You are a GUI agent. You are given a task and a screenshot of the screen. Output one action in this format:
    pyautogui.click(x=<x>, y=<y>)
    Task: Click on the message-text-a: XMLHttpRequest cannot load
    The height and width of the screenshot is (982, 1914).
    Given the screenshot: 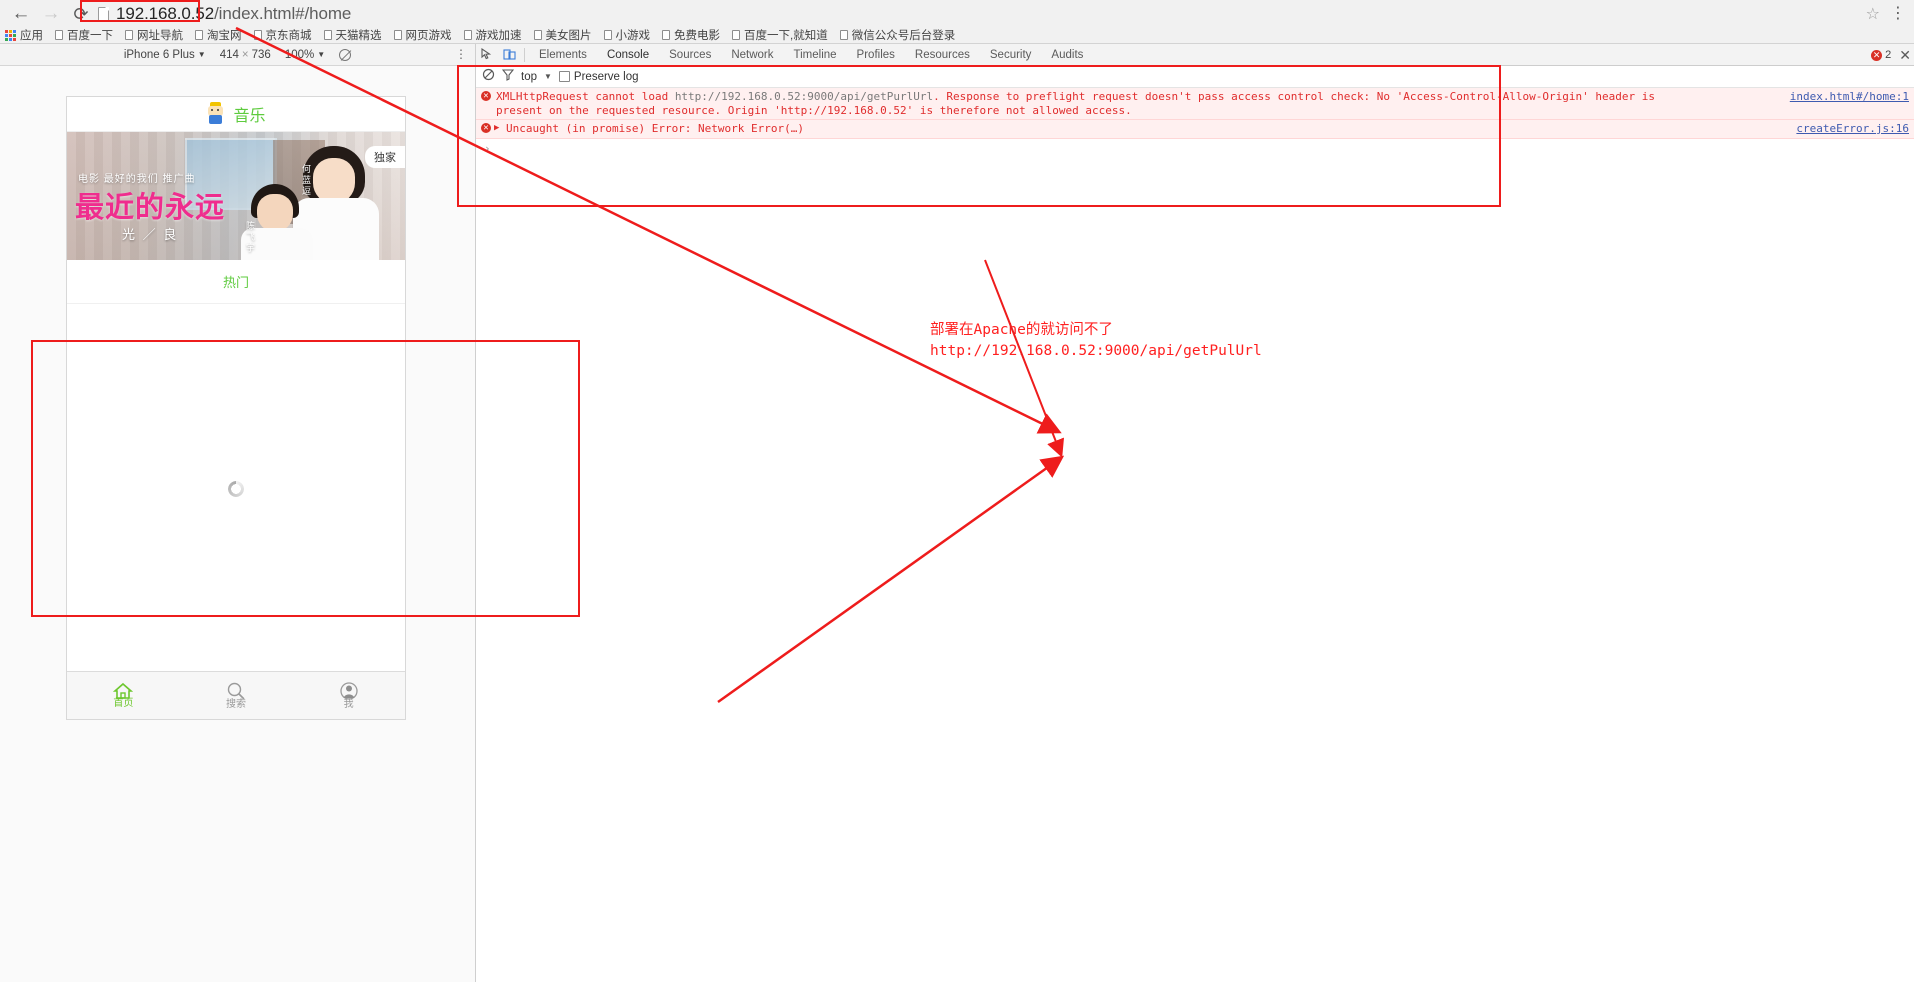 What is the action you would take?
    pyautogui.click(x=585, y=96)
    